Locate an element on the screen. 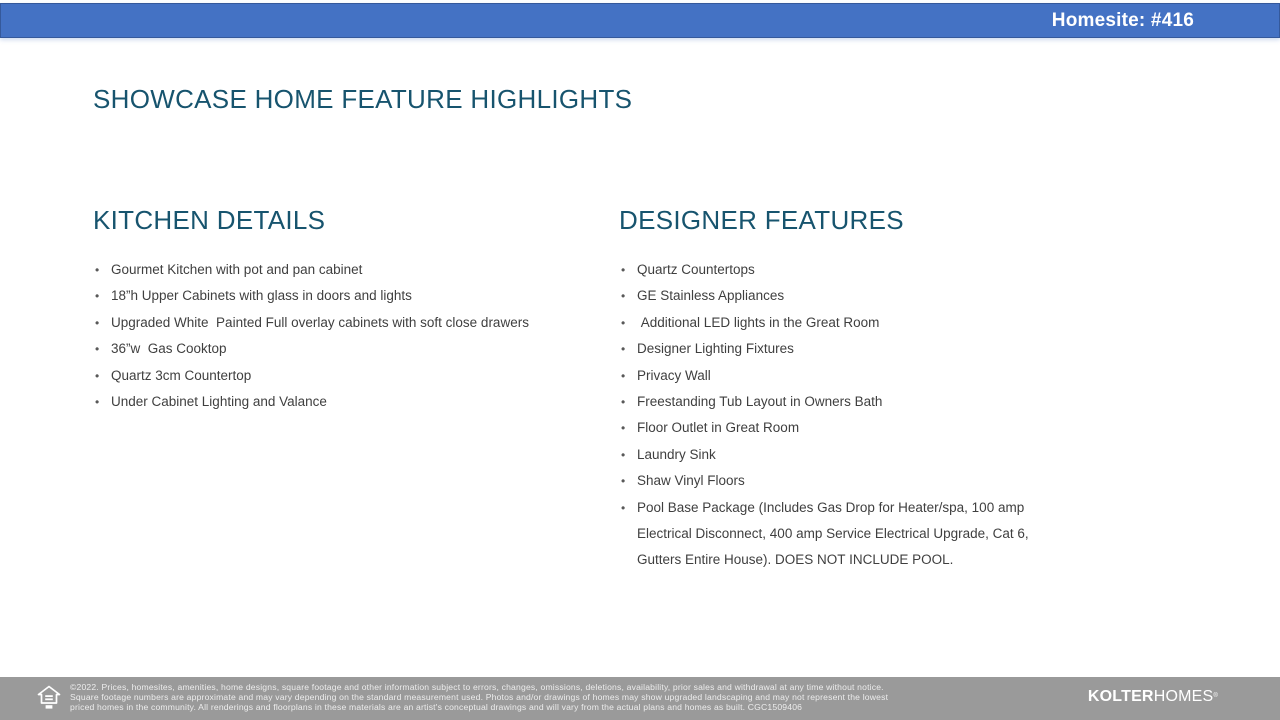 This screenshot has width=1280, height=720. list-item: • Privacy Wall is located at coordinates (845, 376).